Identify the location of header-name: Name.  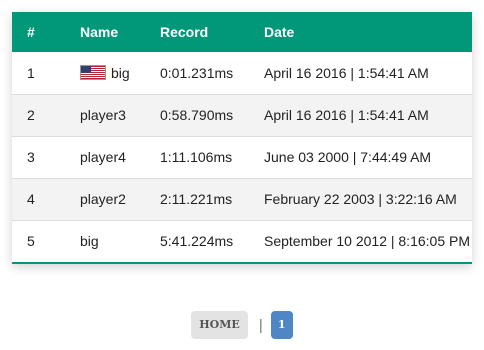
(99, 32).